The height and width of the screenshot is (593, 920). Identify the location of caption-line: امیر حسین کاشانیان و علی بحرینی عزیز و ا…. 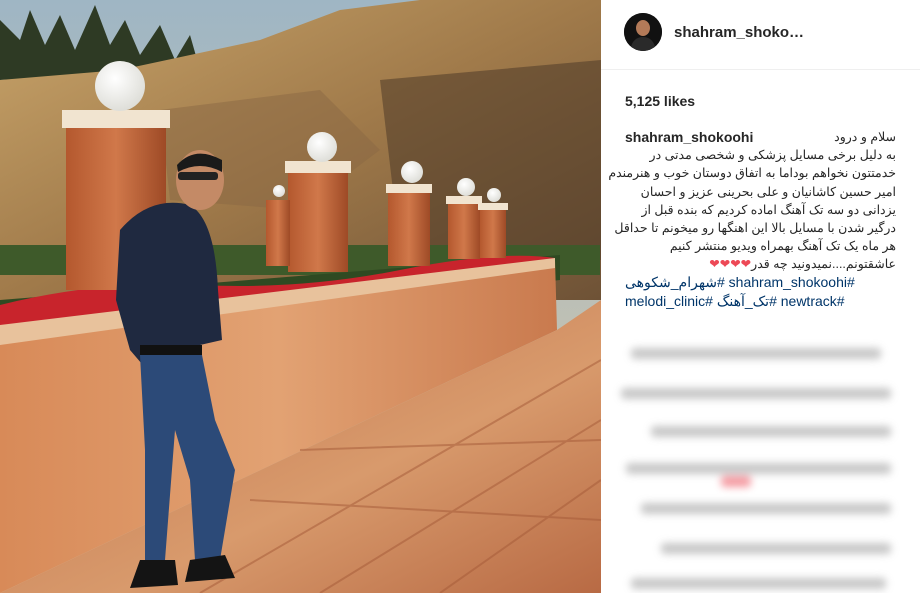
(768, 191).